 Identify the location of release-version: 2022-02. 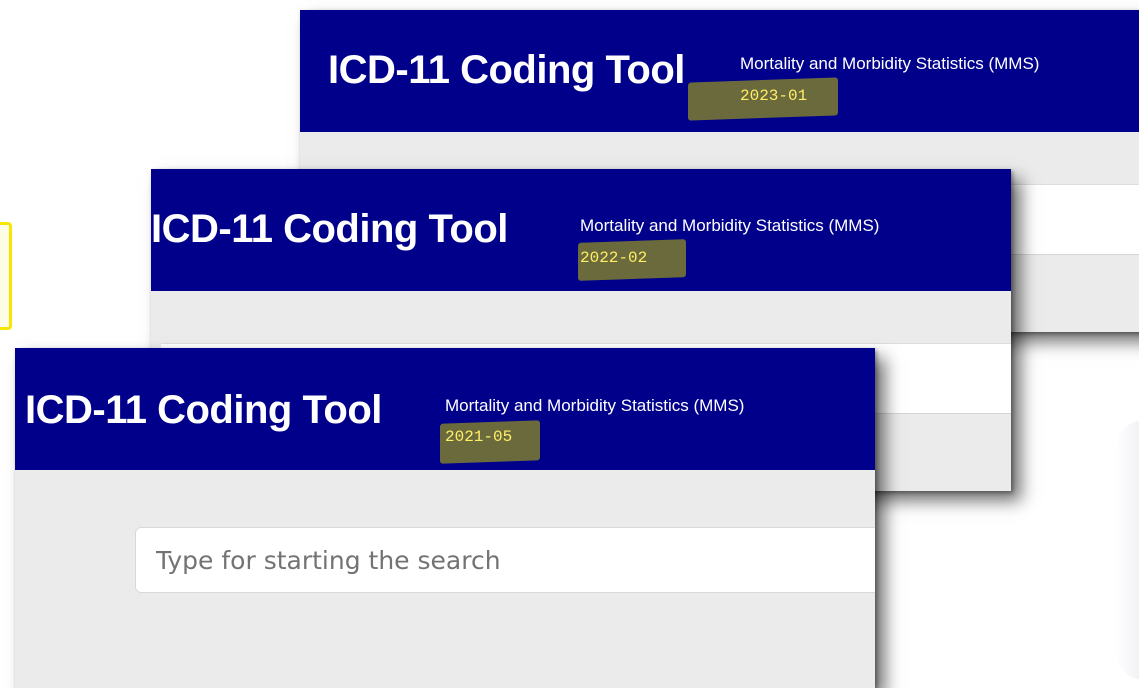
(614, 258).